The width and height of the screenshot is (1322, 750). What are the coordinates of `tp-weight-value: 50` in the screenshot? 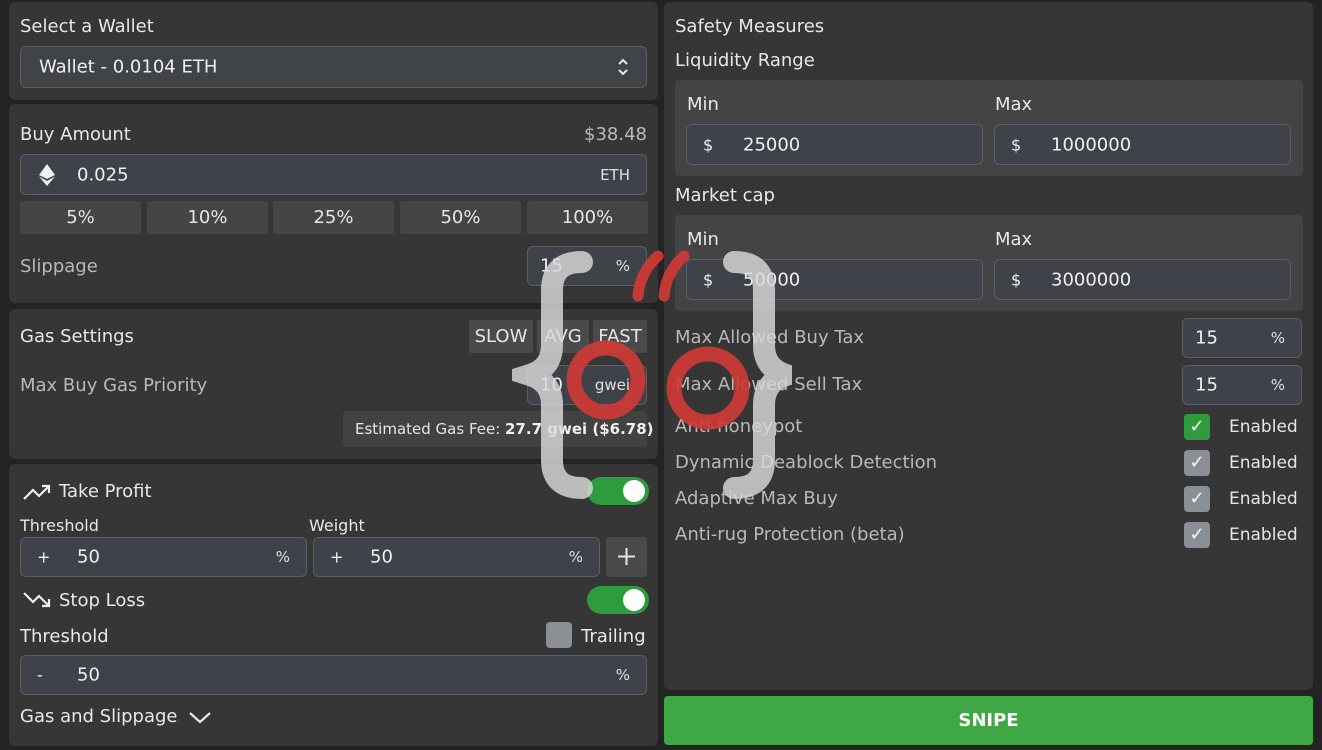 It's located at (381, 557).